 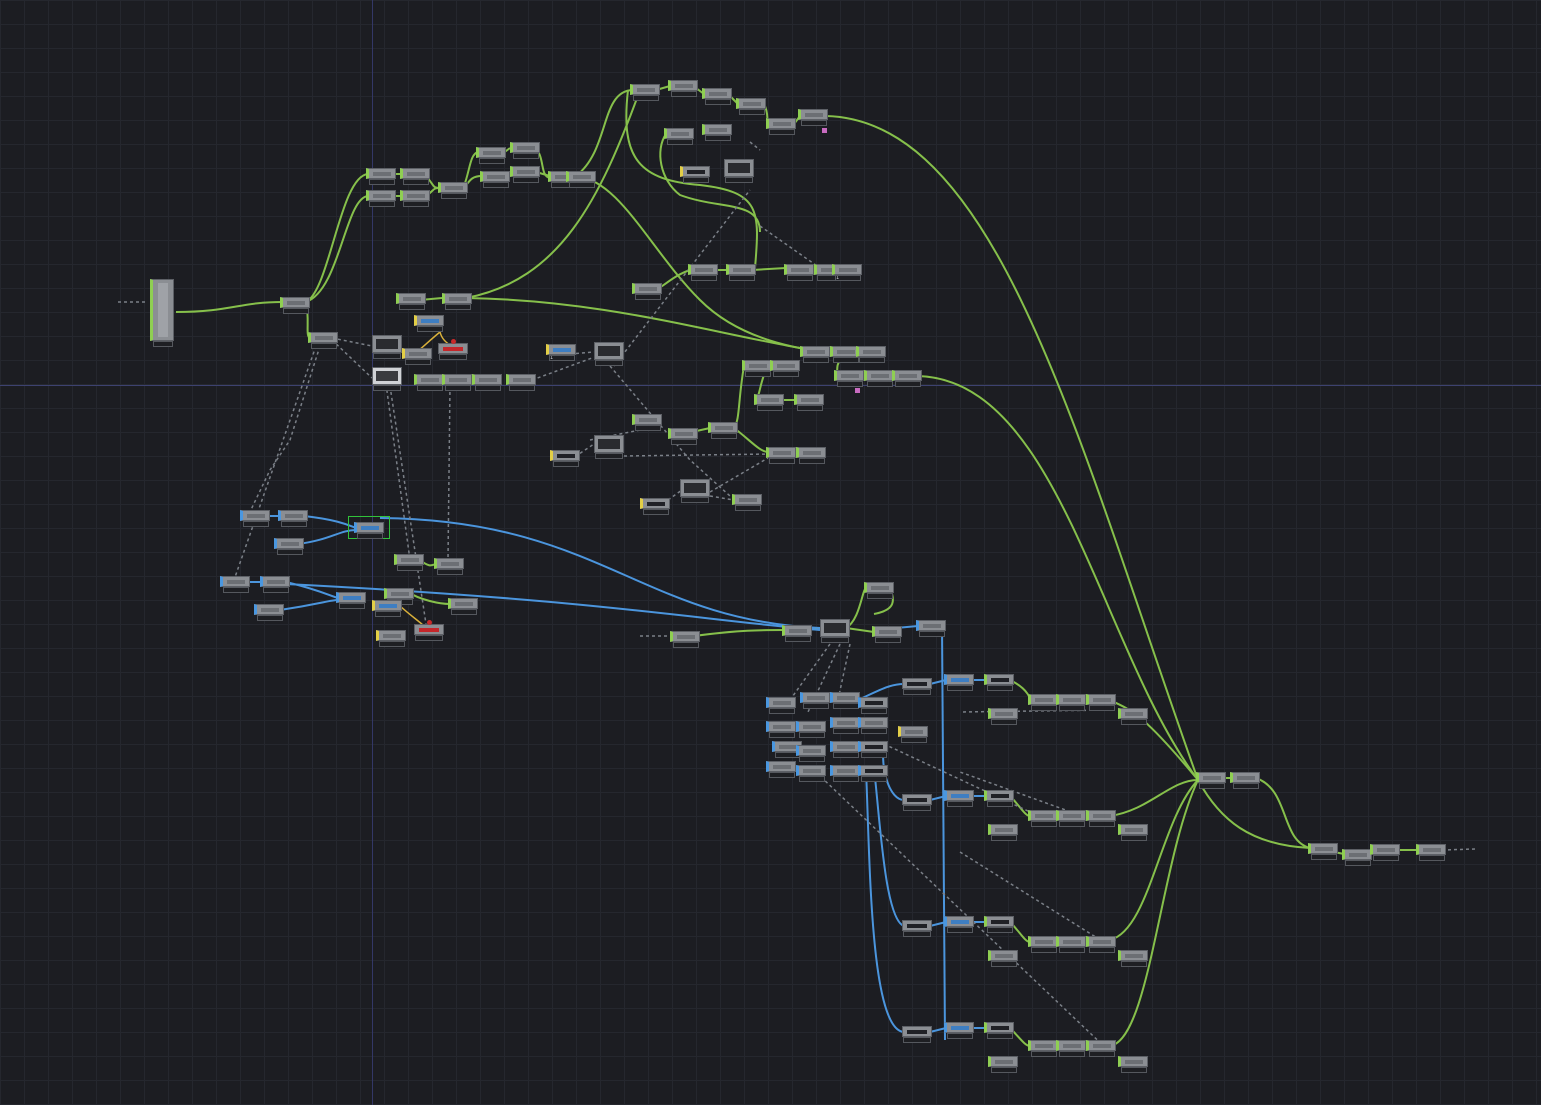 I want to click on selected-node, so click(x=369, y=527).